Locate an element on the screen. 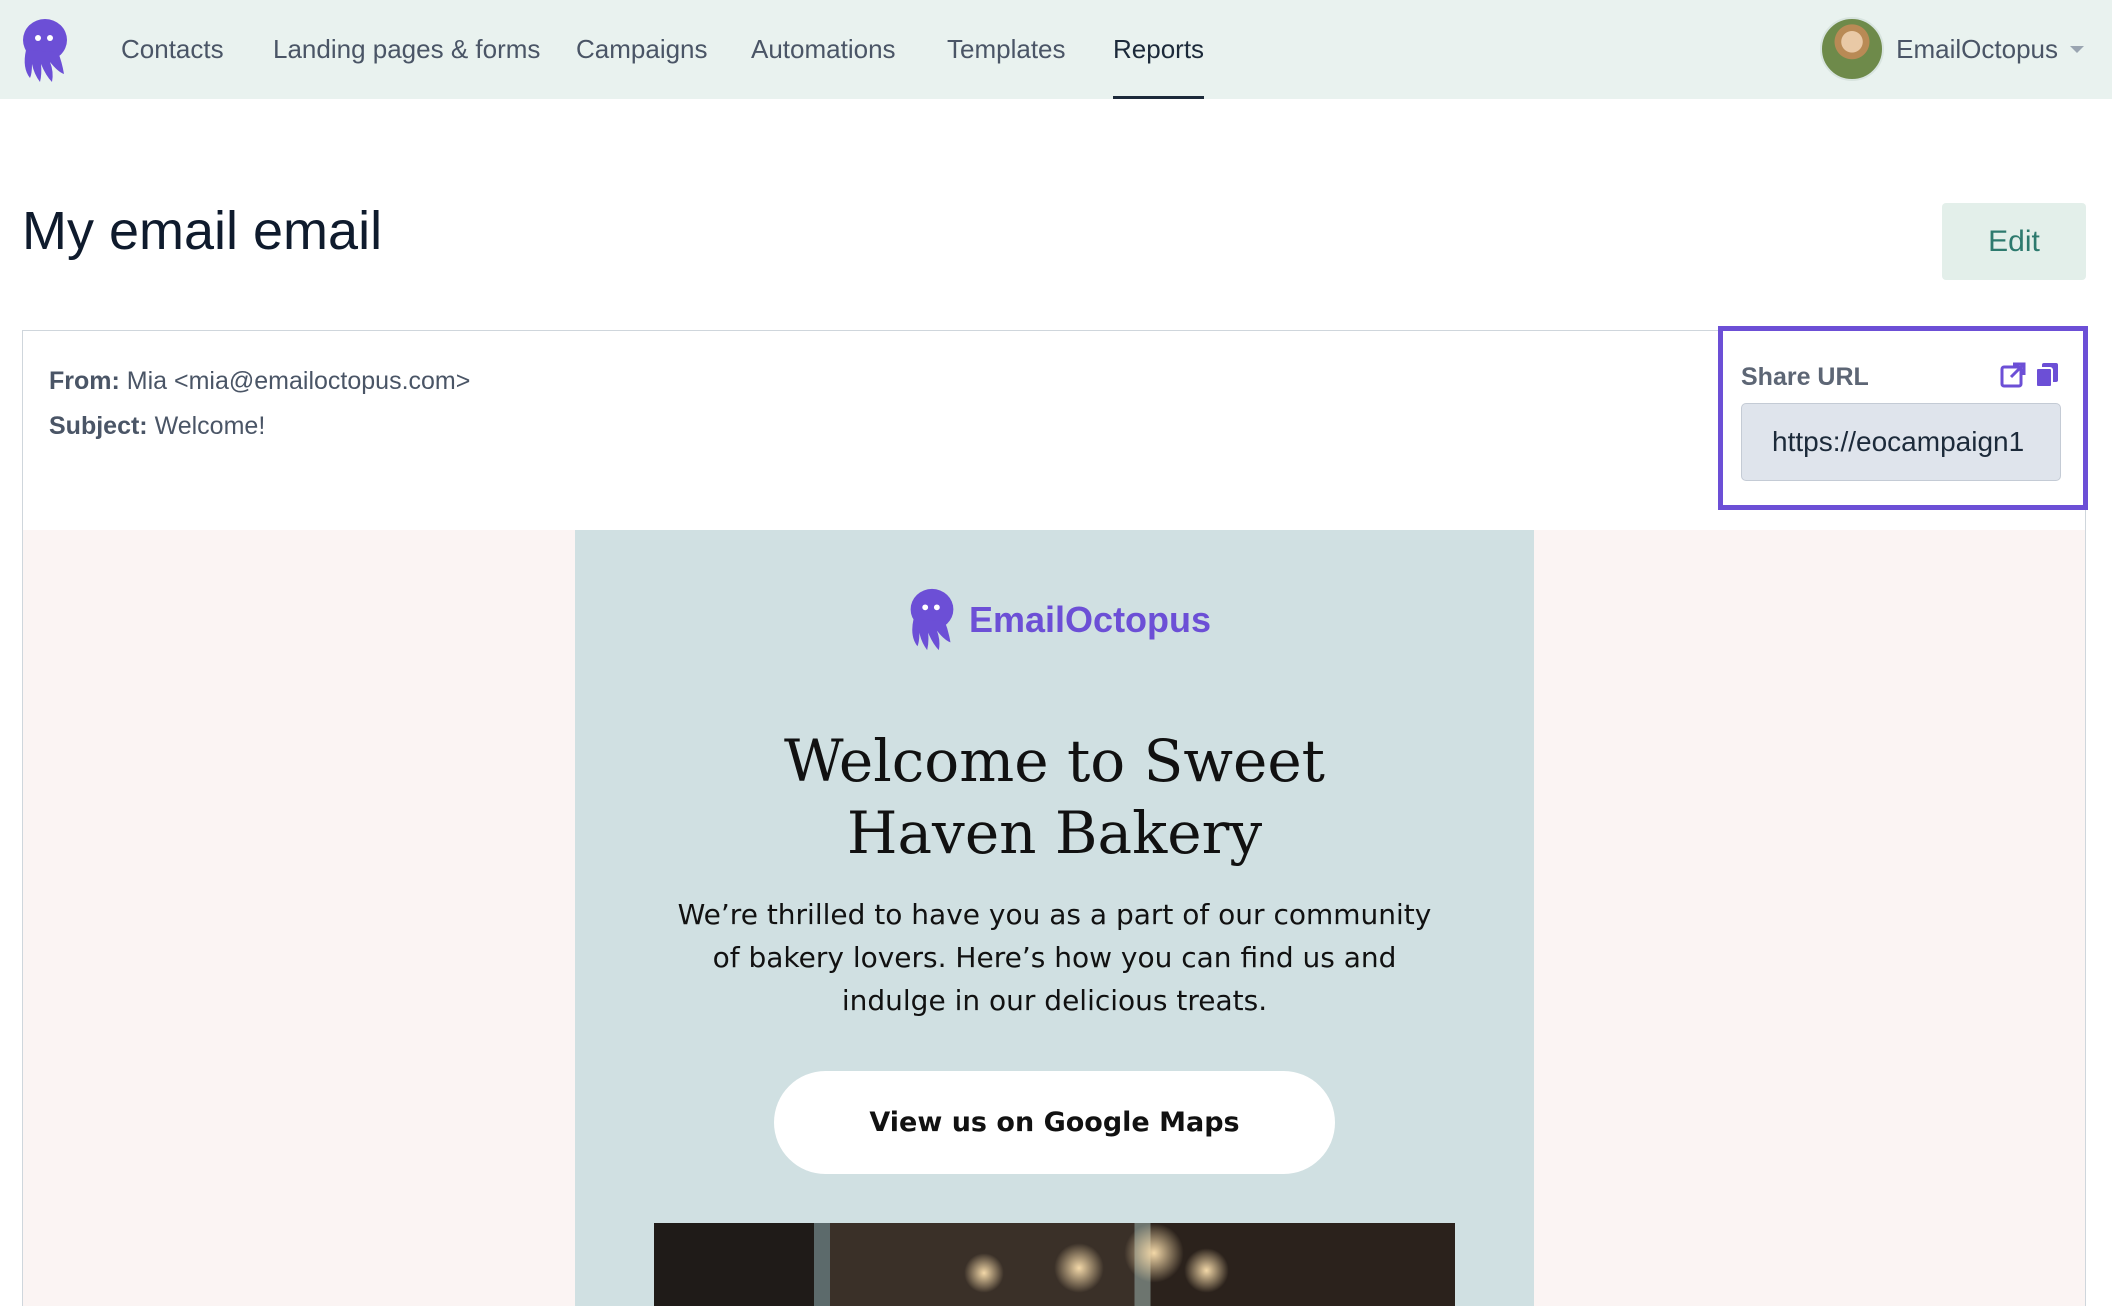 The width and height of the screenshot is (2112, 1306). page-title: My email email is located at coordinates (202, 231).